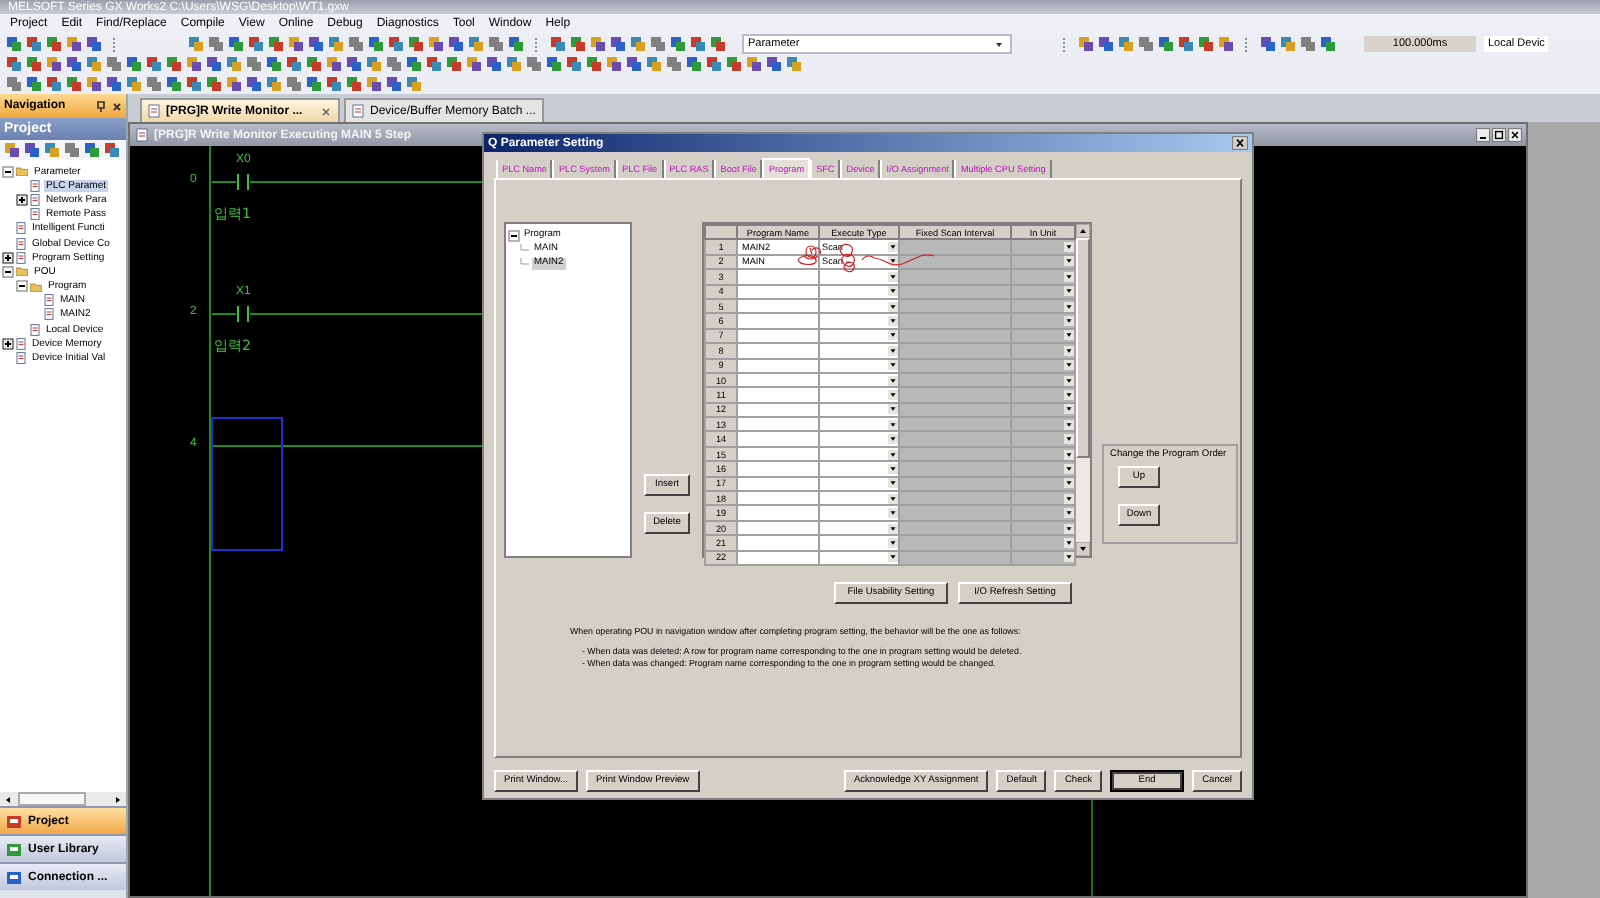 The image size is (1600, 898). I want to click on scroll-up-icon, so click(1083, 231).